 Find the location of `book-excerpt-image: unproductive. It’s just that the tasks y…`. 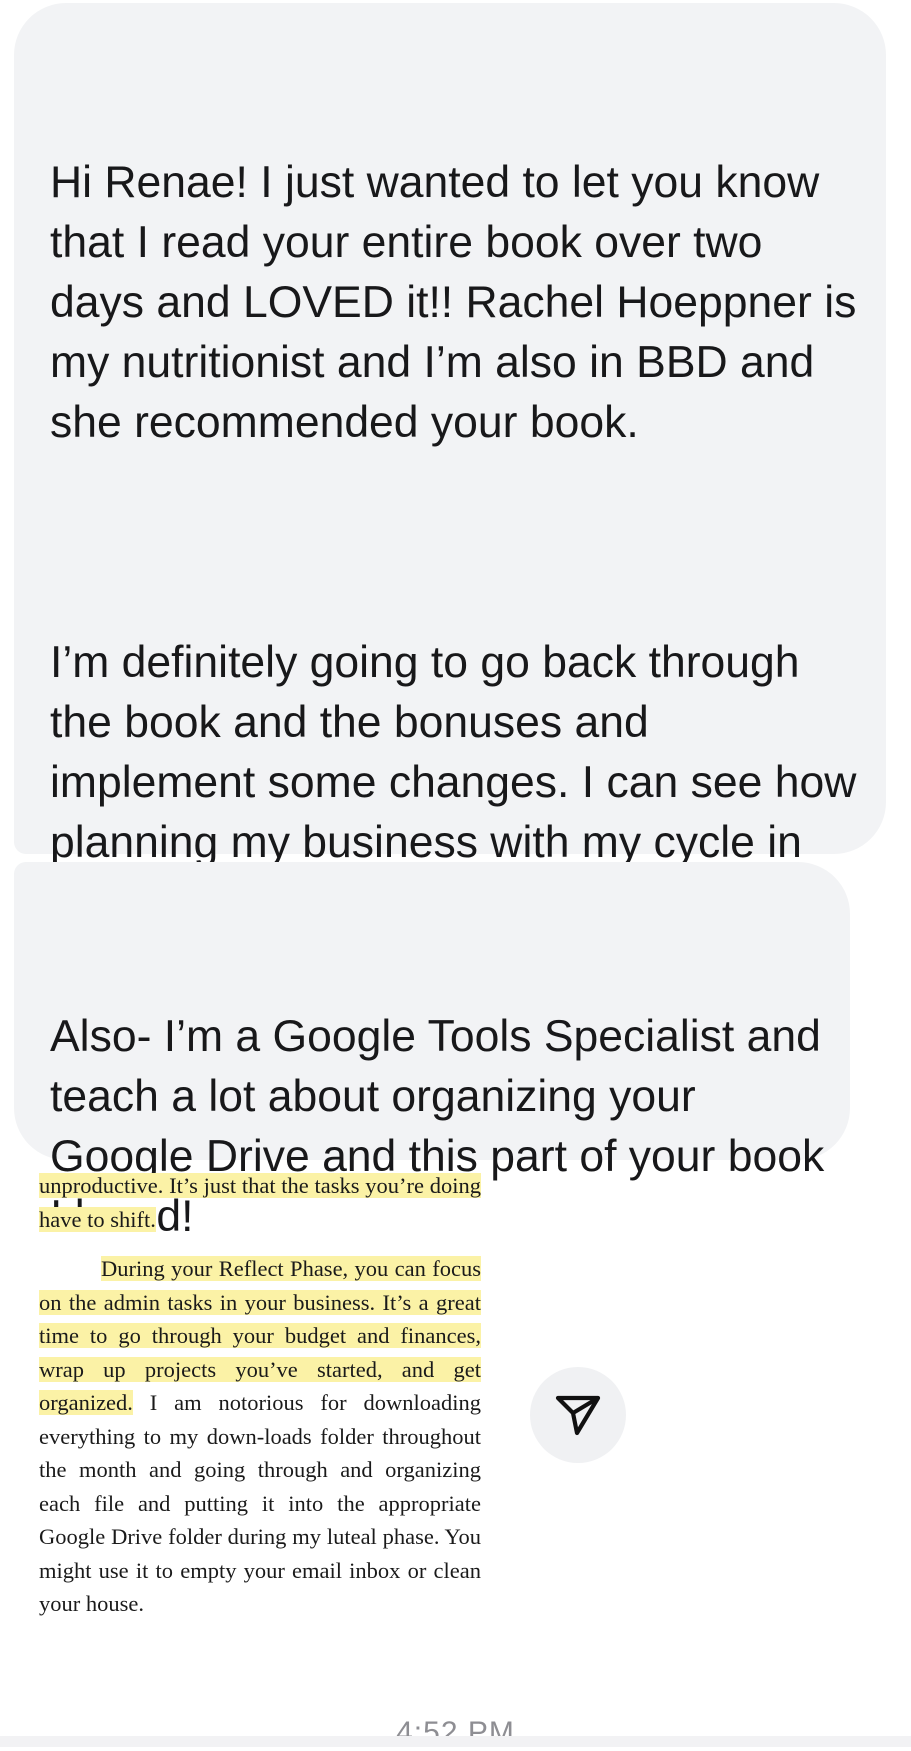

book-excerpt-image: unproductive. It’s just that the tasks y… is located at coordinates (260, 1395).